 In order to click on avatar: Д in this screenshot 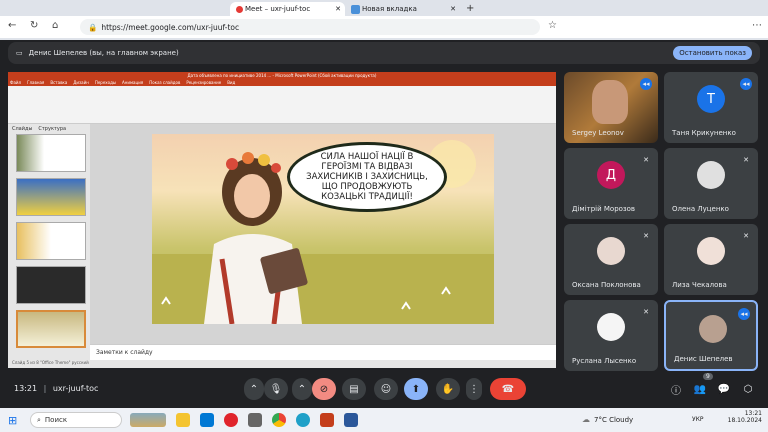, I will do `click(611, 175)`.